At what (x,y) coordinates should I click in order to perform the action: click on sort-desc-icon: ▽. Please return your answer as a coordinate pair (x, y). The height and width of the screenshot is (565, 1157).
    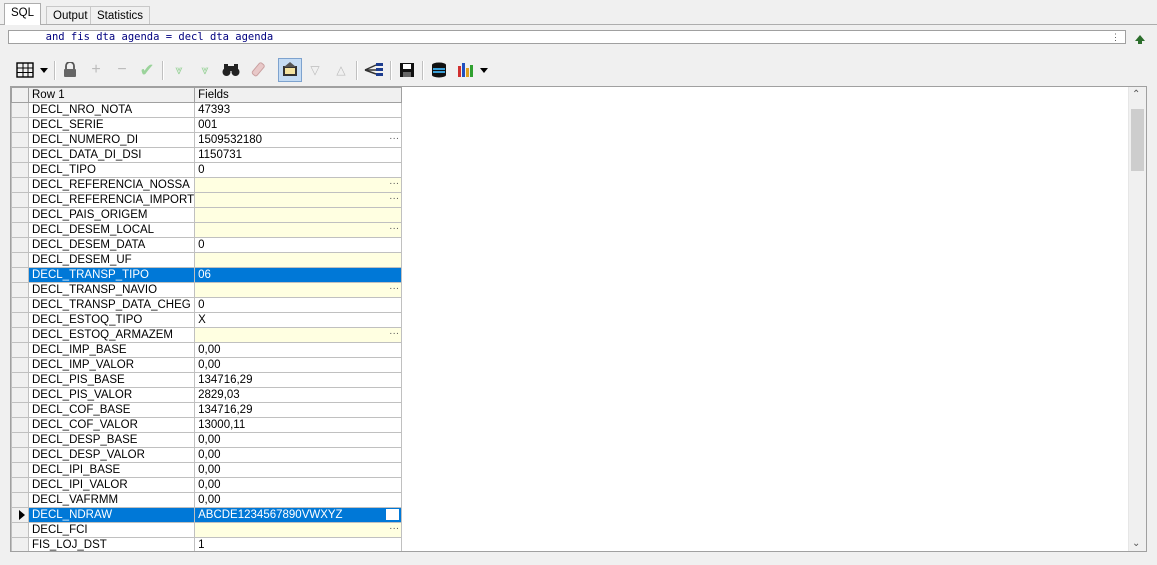
    Looking at the image, I should click on (315, 70).